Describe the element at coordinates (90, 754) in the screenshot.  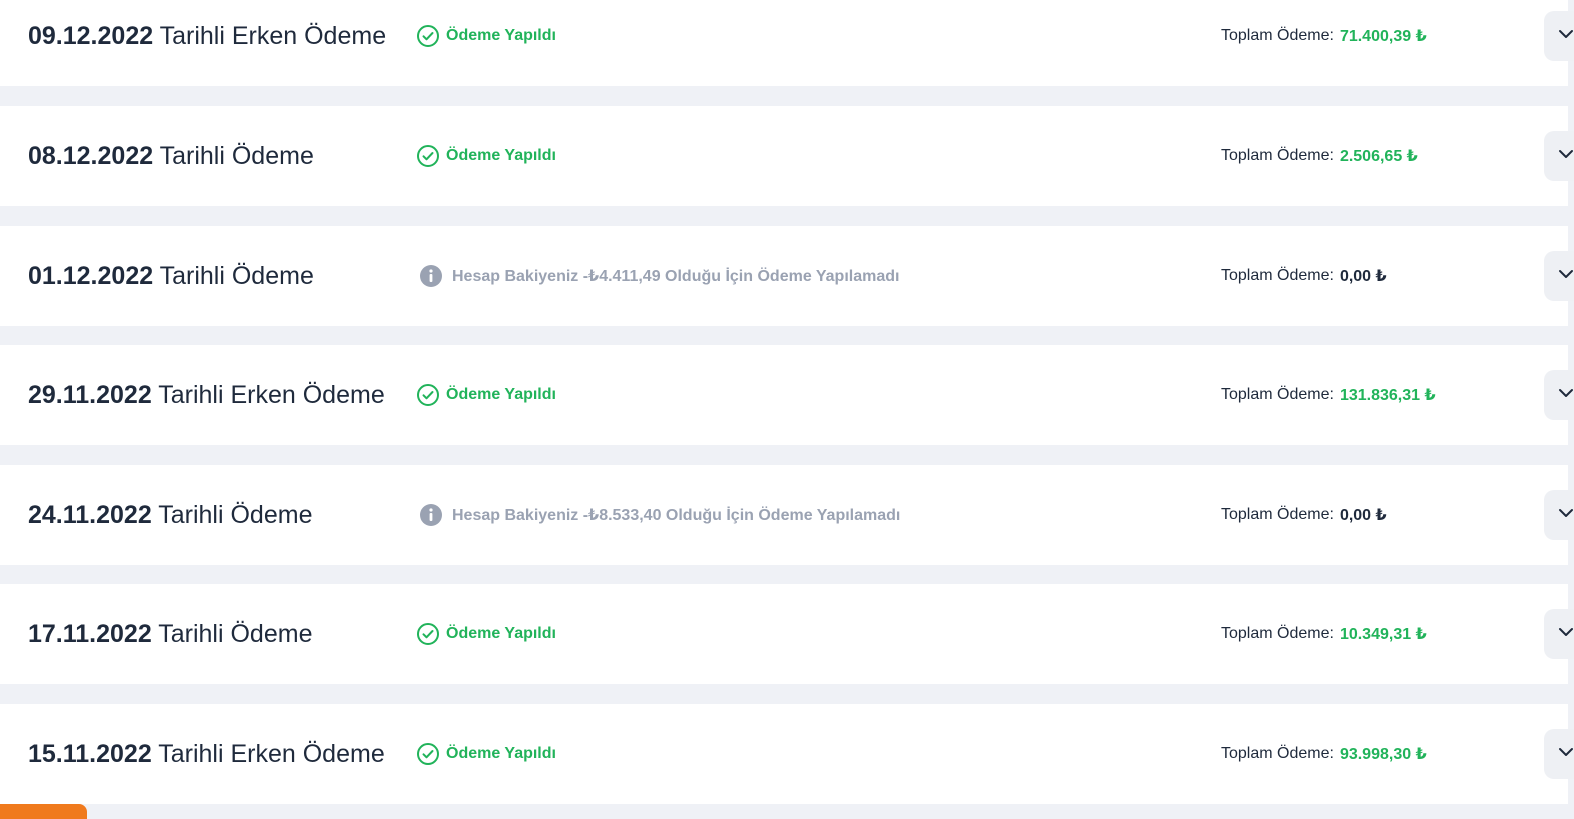
I see `payment-date: 15.11.2022` at that location.